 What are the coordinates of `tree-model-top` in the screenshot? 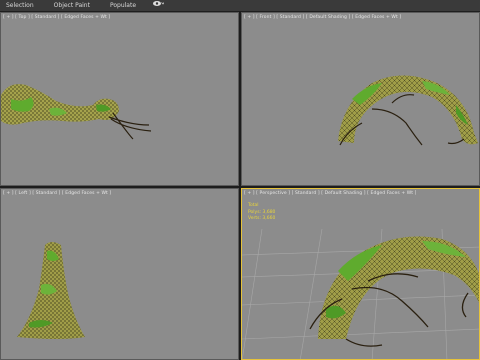 It's located at (76, 112).